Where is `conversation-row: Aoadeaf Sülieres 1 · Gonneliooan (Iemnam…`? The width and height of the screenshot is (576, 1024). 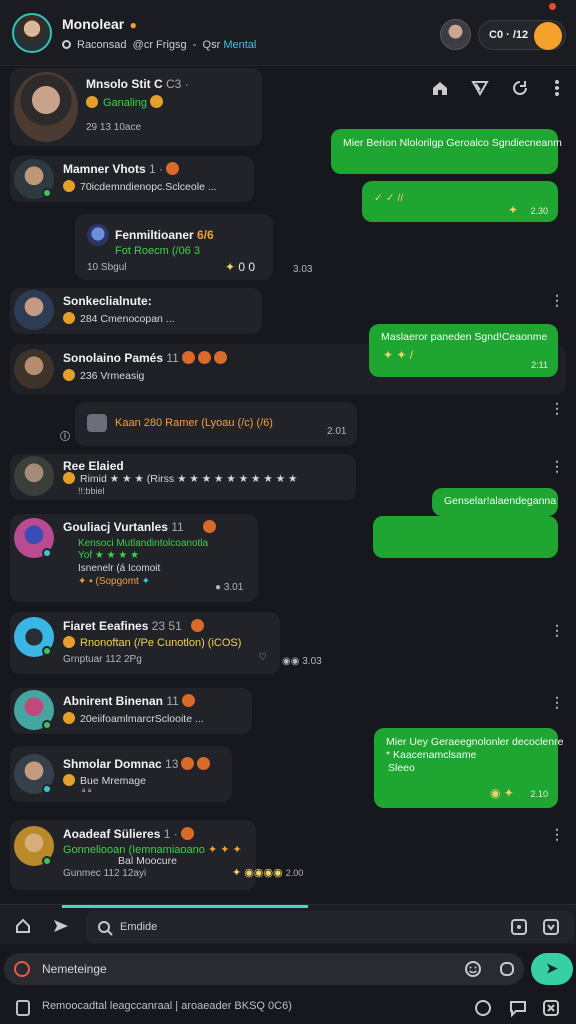 conversation-row: Aoadeaf Sülieres 1 · Gonneliooan (Iemnam… is located at coordinates (133, 855).